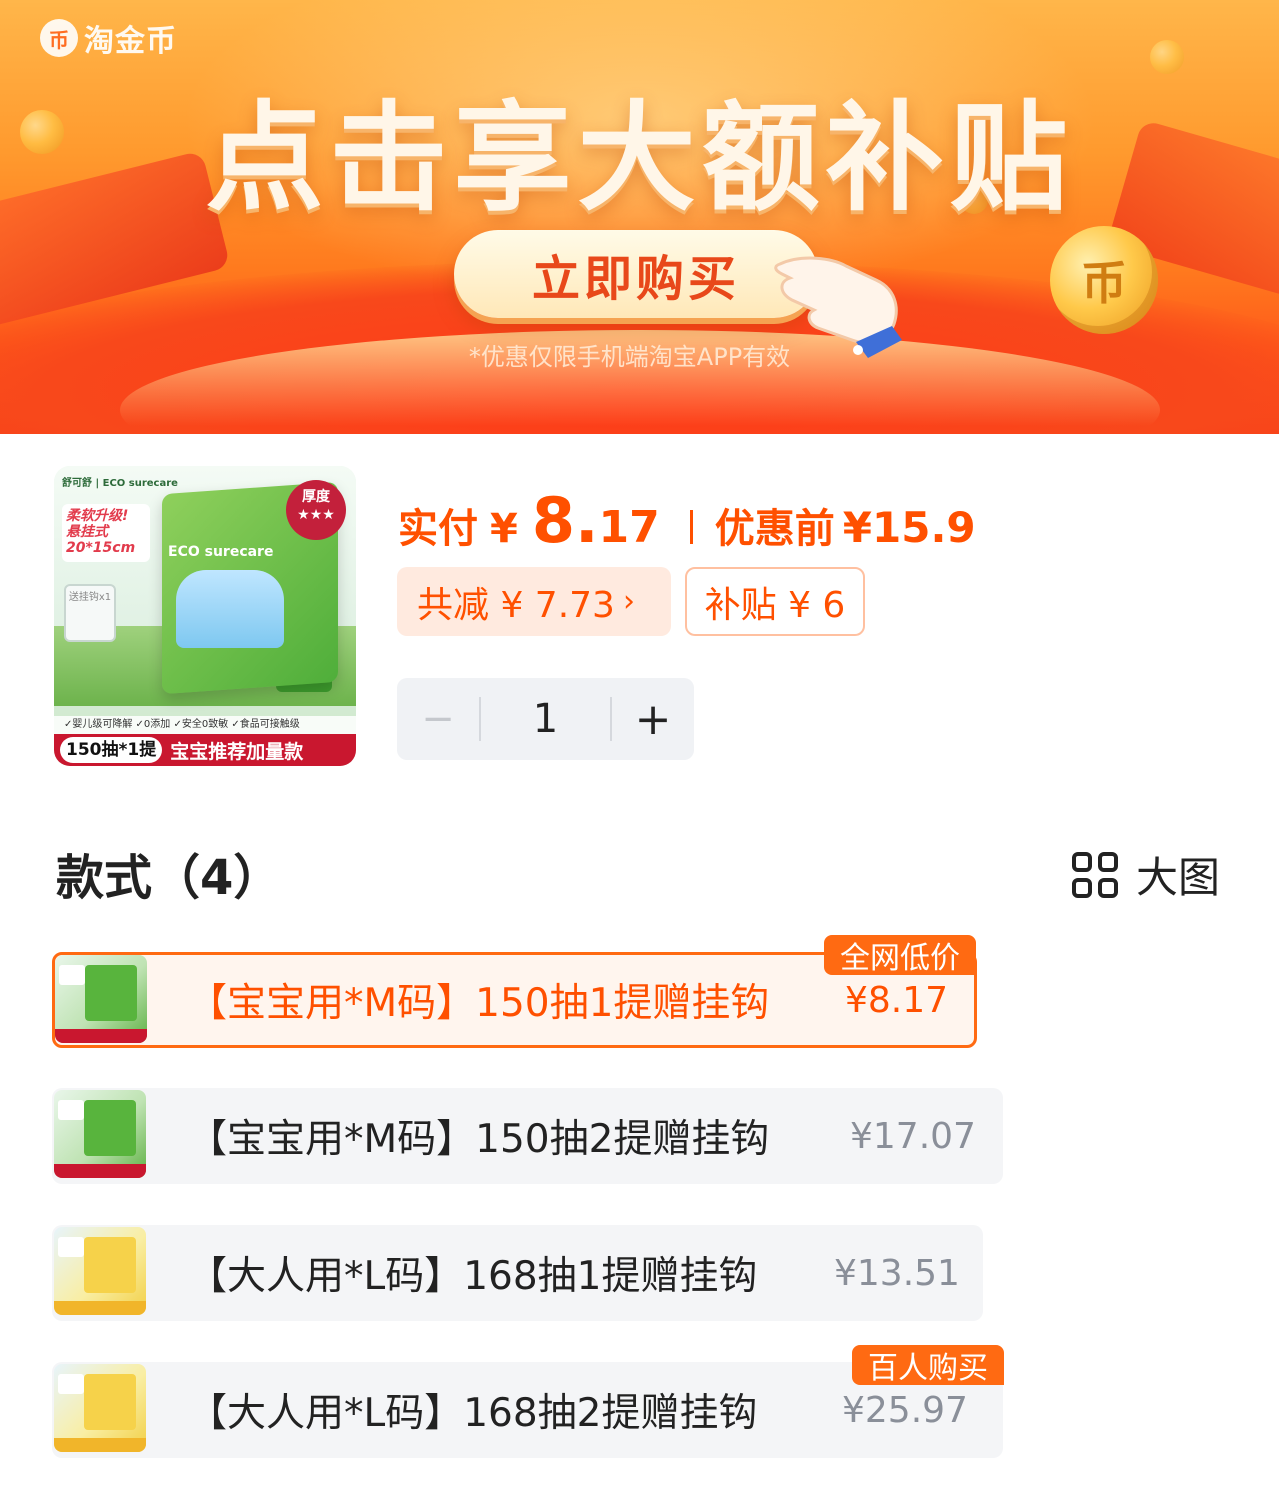 Image resolution: width=1279 pixels, height=1488 pixels. I want to click on recommend-text: 宝宝推荐加量款, so click(237, 751).